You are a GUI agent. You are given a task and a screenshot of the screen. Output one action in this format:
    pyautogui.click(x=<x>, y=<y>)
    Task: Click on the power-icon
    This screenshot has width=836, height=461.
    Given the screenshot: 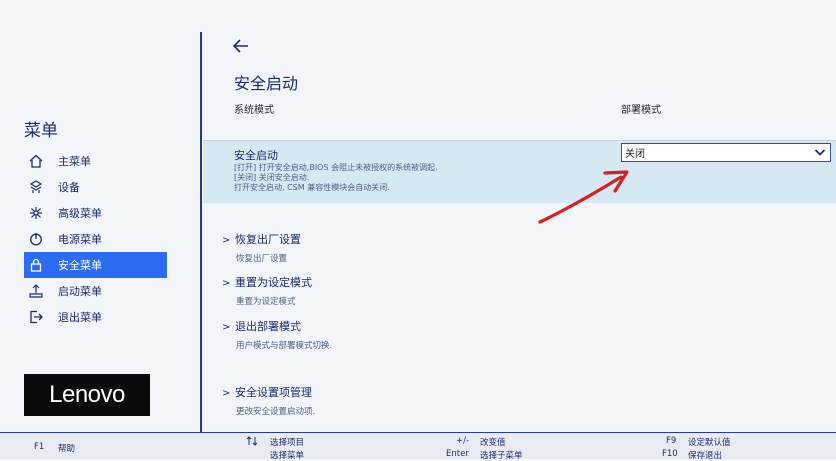 What is the action you would take?
    pyautogui.click(x=36, y=239)
    